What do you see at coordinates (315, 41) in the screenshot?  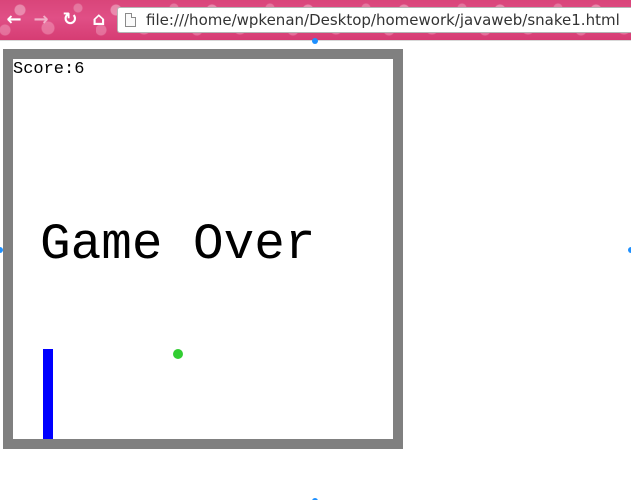 I see `resize-handle-top` at bounding box center [315, 41].